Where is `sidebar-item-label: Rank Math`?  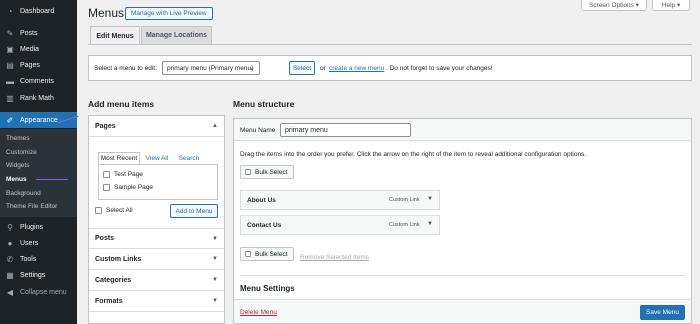 sidebar-item-label: Rank Math is located at coordinates (37, 98).